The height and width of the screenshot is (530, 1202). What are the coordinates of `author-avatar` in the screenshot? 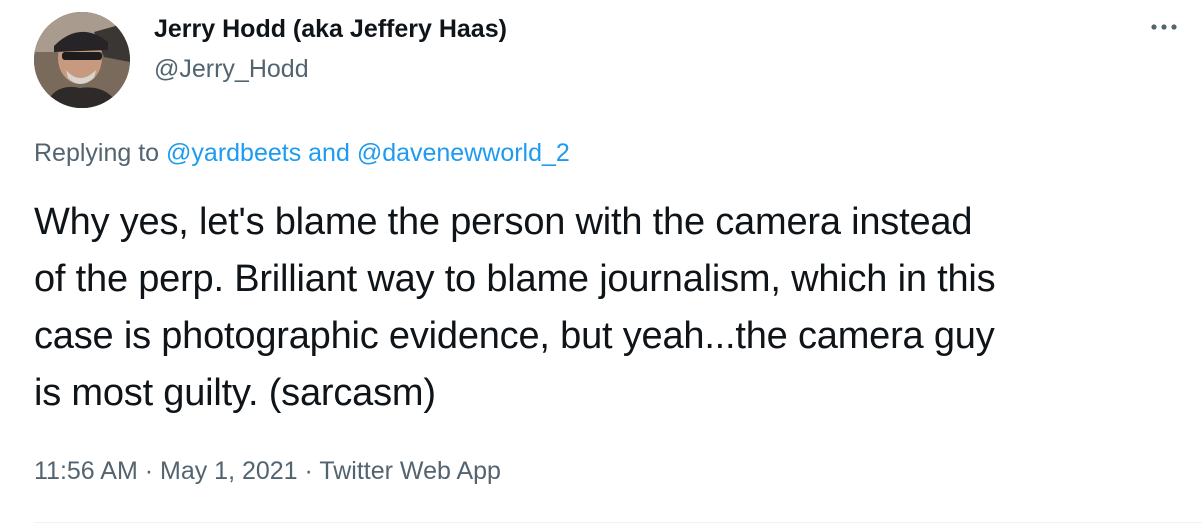 It's located at (82, 60).